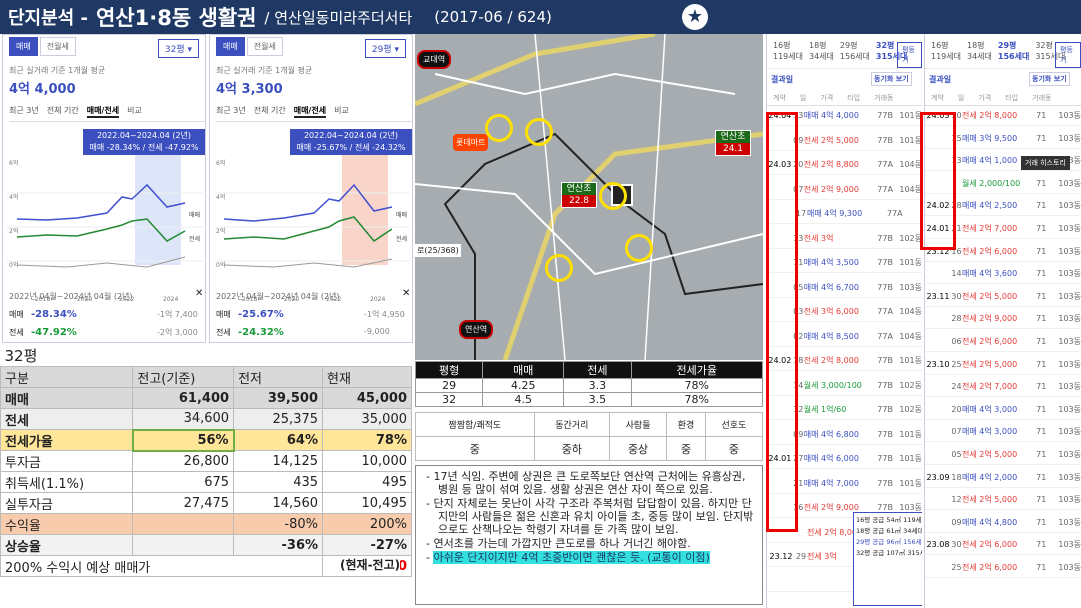 The width and height of the screenshot is (1081, 608). What do you see at coordinates (885, 434) in the screenshot?
I see `cell: 77B` at bounding box center [885, 434].